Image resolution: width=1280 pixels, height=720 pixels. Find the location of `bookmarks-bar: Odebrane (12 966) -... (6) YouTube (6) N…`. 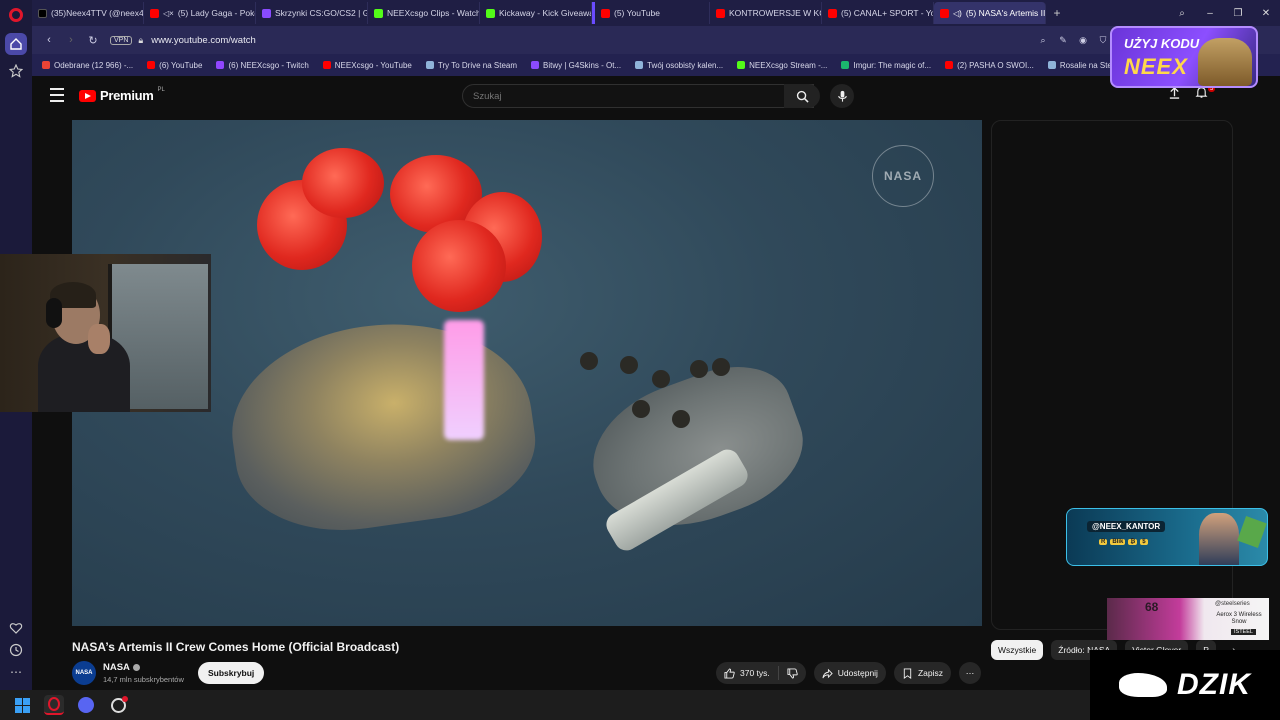

bookmarks-bar: Odebrane (12 966) -... (6) YouTube (6) N… is located at coordinates (656, 65).